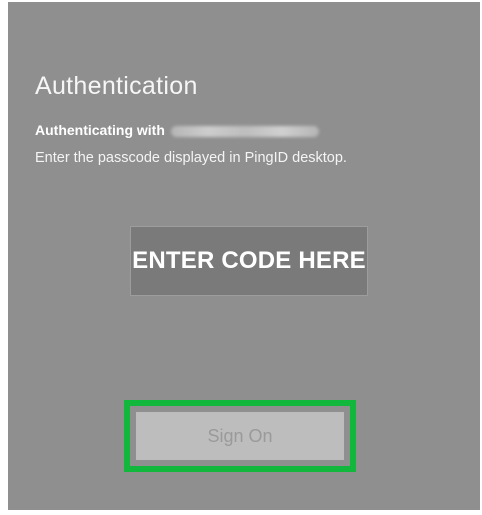 The height and width of the screenshot is (515, 482). What do you see at coordinates (244, 131) in the screenshot?
I see `redacted-device-name` at bounding box center [244, 131].